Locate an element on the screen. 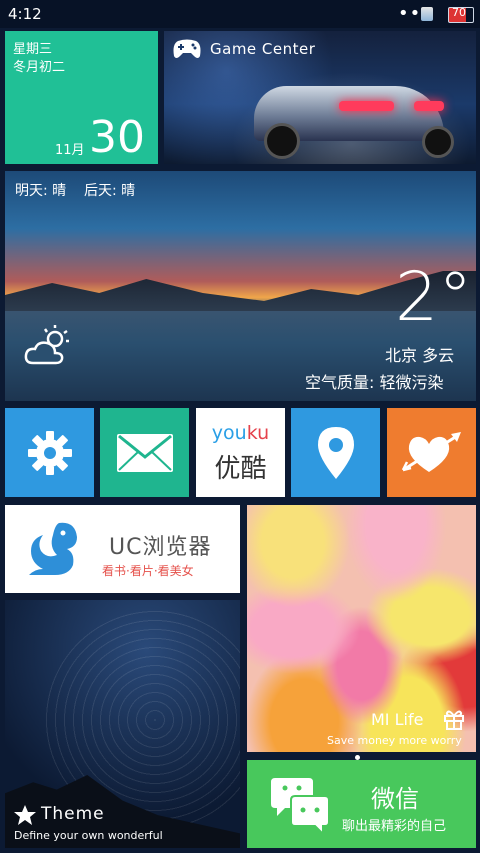  star-icon is located at coordinates (25, 817).